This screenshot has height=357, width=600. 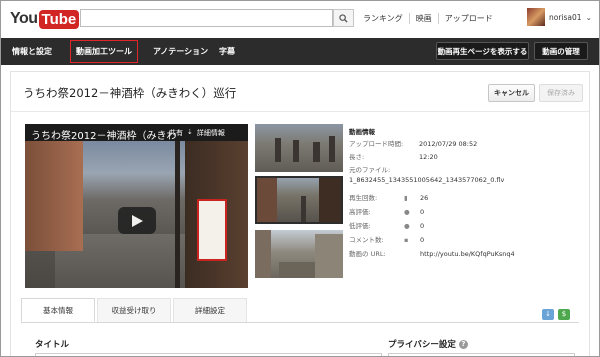 I want to click on tab-monetization: 収益受け取り, so click(x=134, y=310).